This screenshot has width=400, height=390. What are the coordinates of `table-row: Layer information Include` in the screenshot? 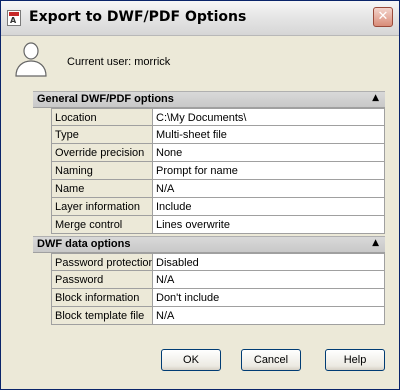 It's located at (218, 207).